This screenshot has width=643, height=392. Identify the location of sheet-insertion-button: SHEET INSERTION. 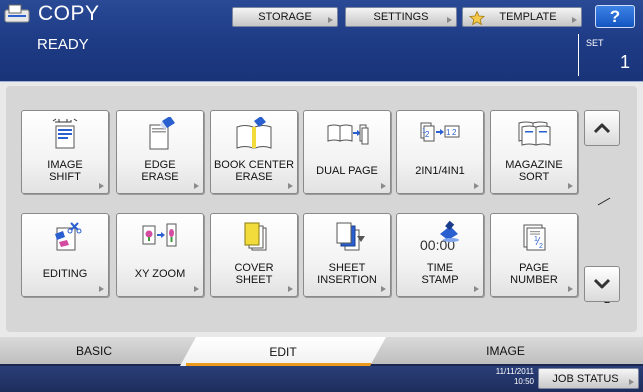
(347, 255).